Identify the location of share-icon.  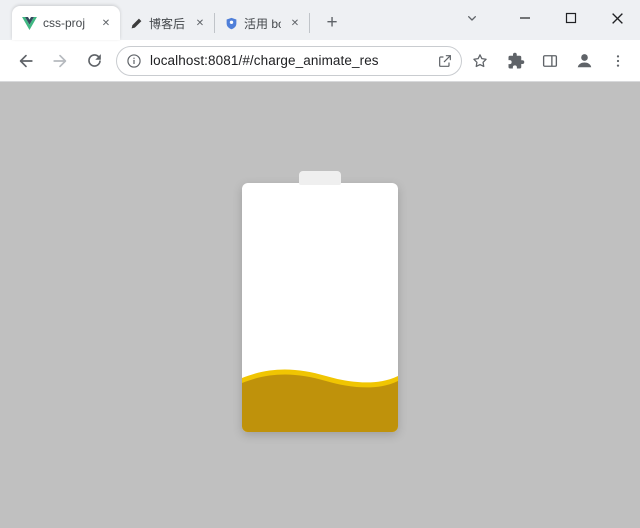
(445, 61).